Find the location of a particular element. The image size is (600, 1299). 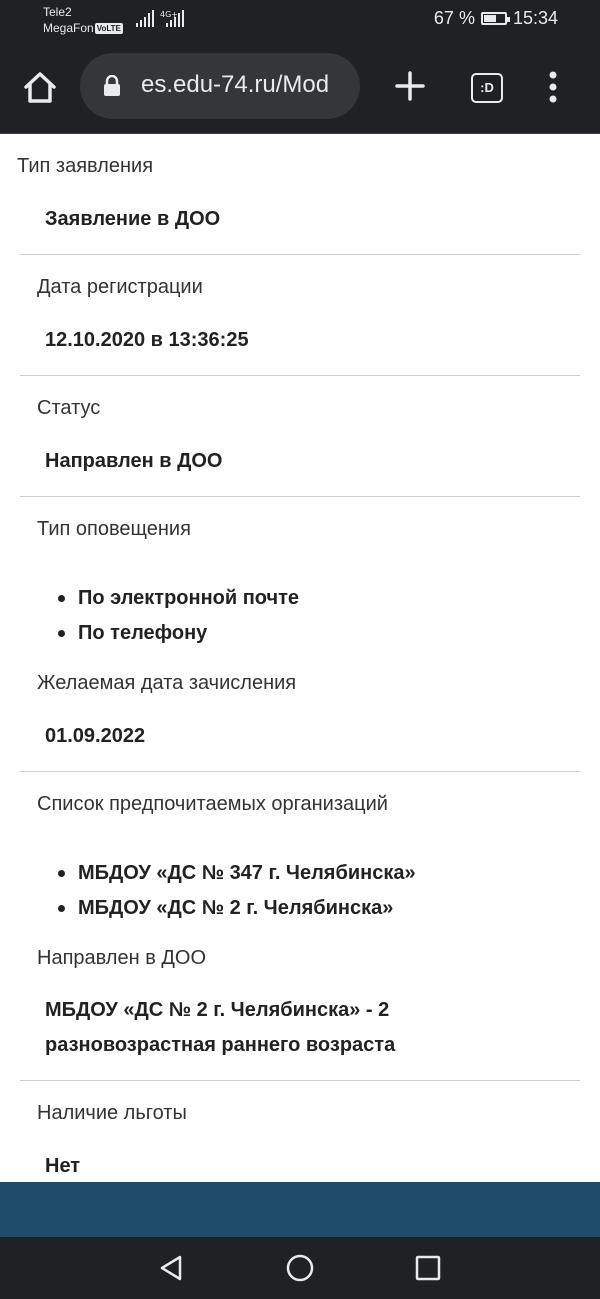

assigned-value-line2: разновозрастная раннего возраста is located at coordinates (220, 1045).